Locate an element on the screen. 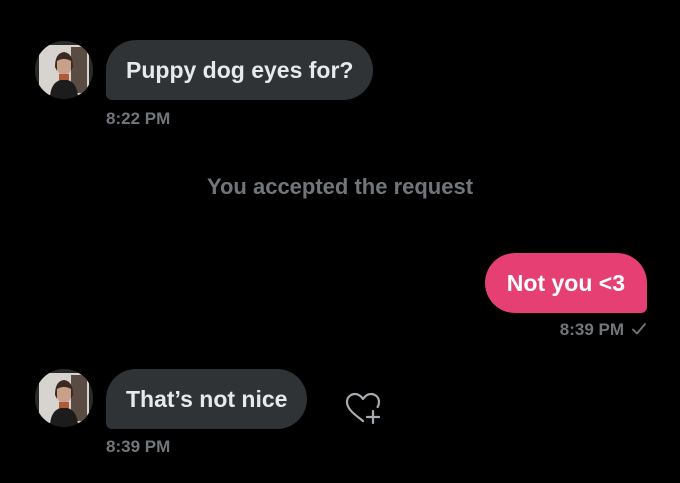 The width and height of the screenshot is (680, 483). message-text: Puppy dog eyes for? is located at coordinates (240, 69).